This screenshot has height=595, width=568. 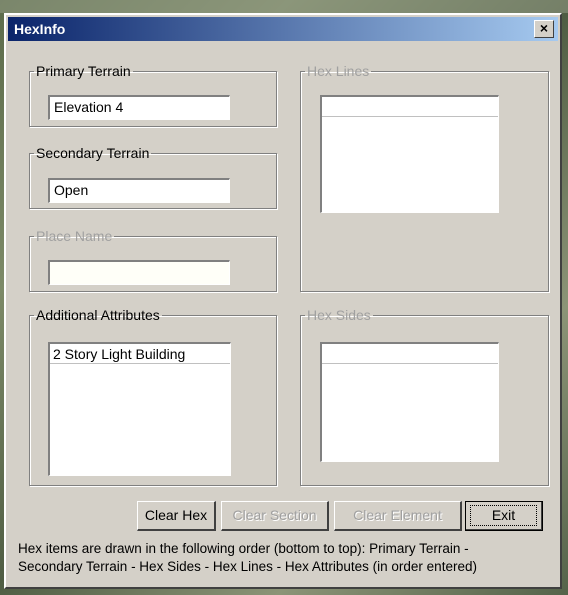 What do you see at coordinates (176, 516) in the screenshot?
I see `clear-hex-button: Clear Hex` at bounding box center [176, 516].